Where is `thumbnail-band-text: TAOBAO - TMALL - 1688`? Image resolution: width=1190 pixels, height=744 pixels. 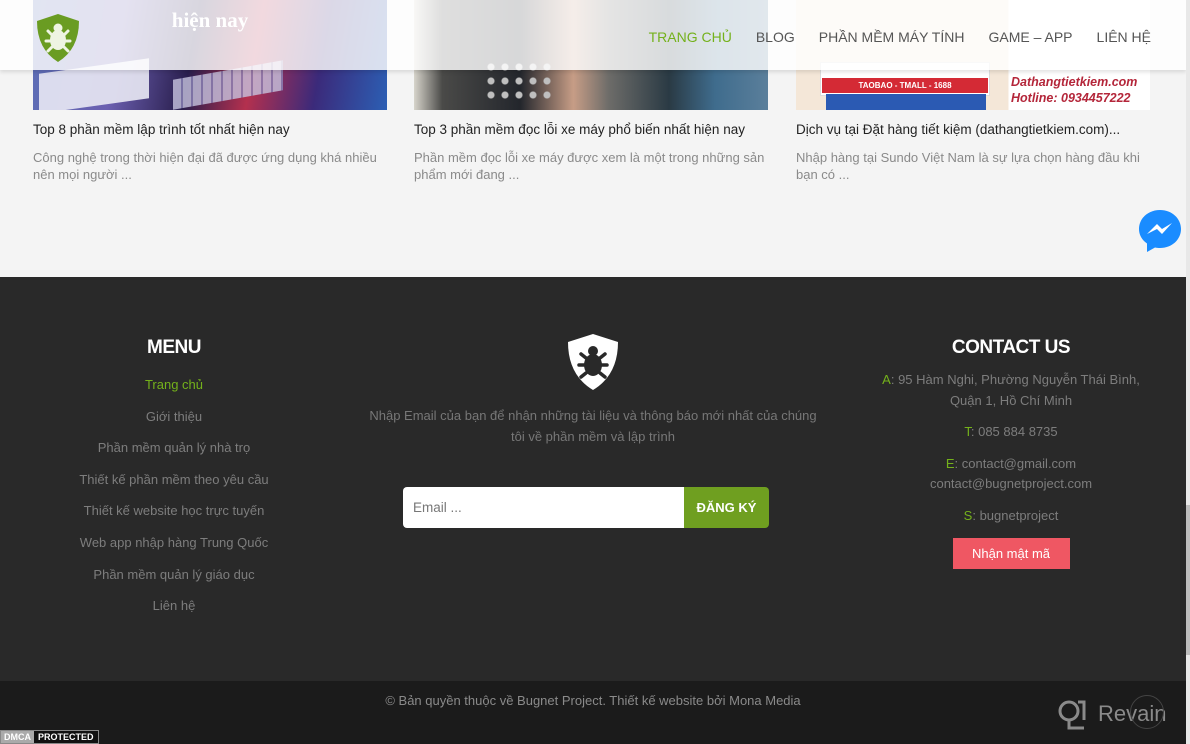 thumbnail-band-text: TAOBAO - TMALL - 1688 is located at coordinates (905, 85).